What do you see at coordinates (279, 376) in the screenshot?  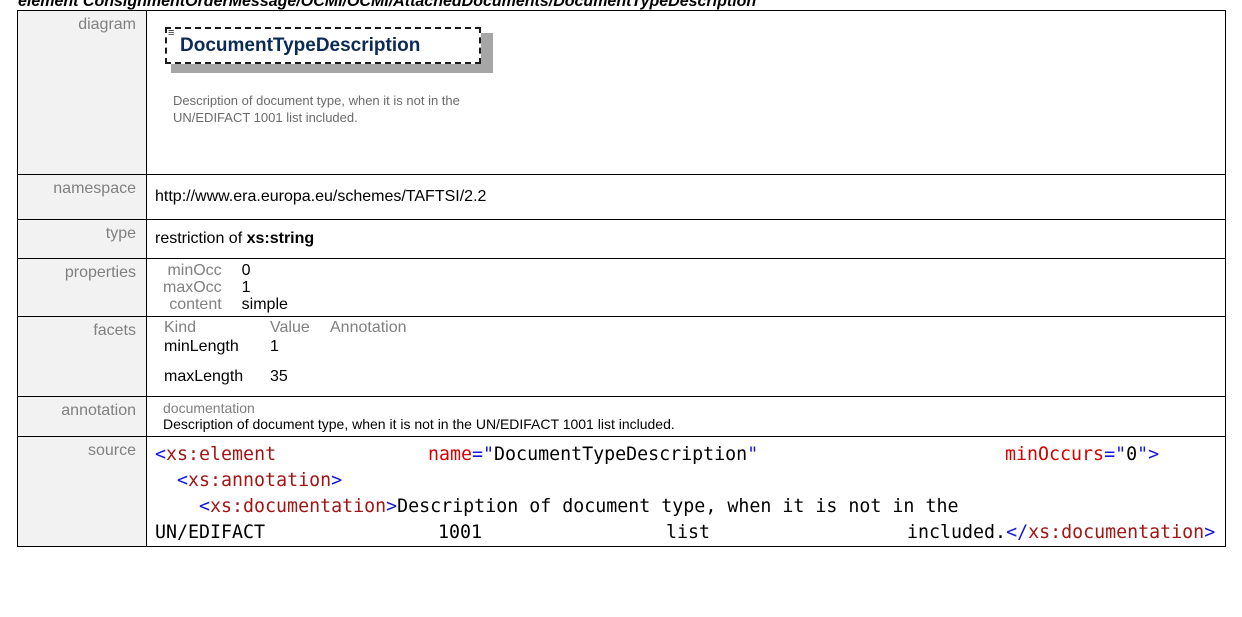 I see `facet-value: 35` at bounding box center [279, 376].